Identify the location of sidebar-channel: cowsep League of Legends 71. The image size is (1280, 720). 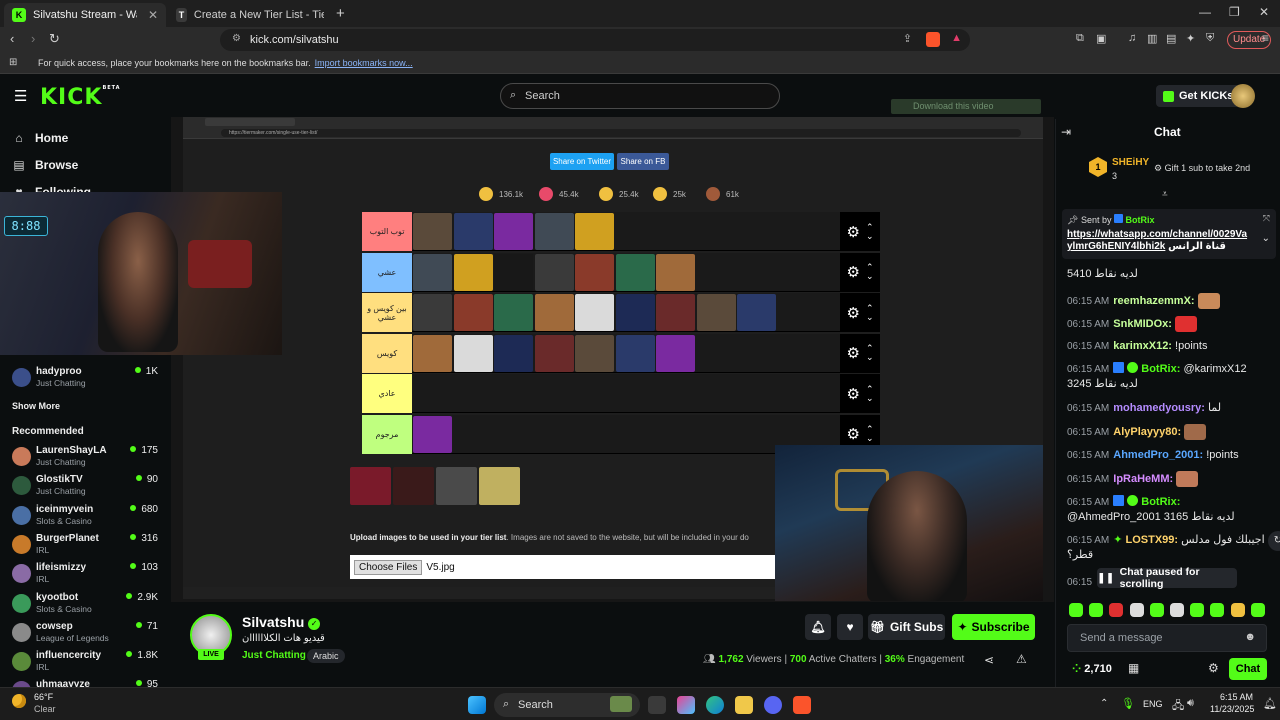
(87, 633).